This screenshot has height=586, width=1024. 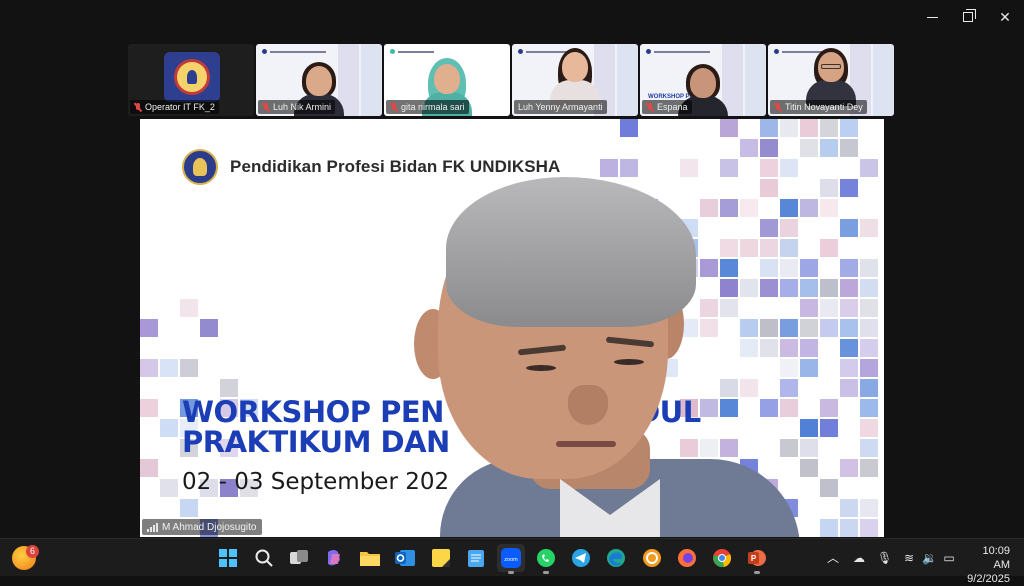 I want to click on taskbar-app-sticky-notes, so click(x=441, y=558).